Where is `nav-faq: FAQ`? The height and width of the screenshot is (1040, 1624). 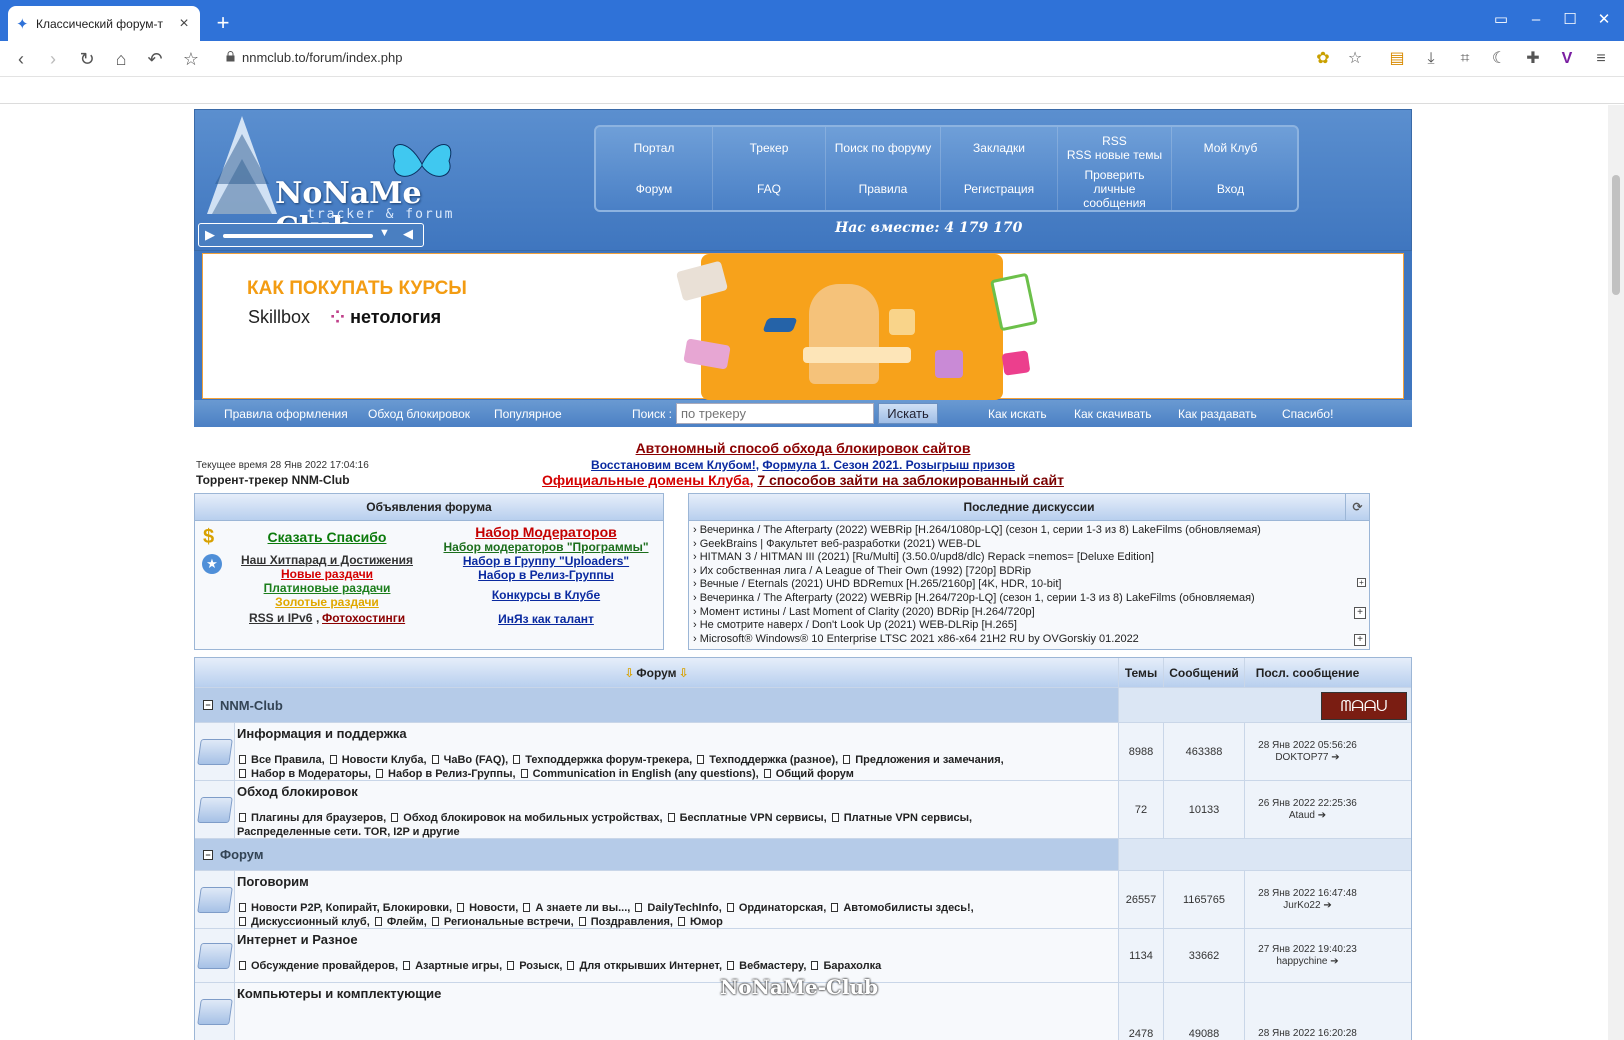 nav-faq: FAQ is located at coordinates (769, 189).